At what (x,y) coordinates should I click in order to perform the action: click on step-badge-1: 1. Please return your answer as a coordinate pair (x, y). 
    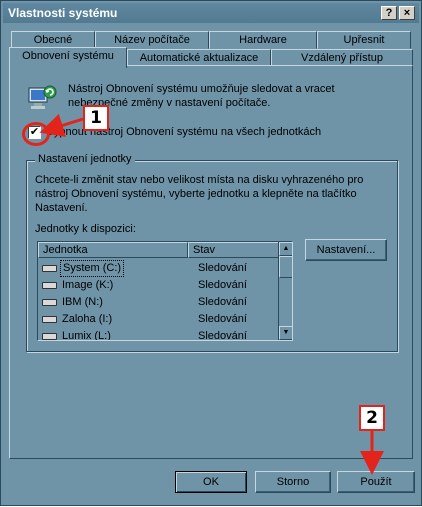
    Looking at the image, I should click on (96, 118).